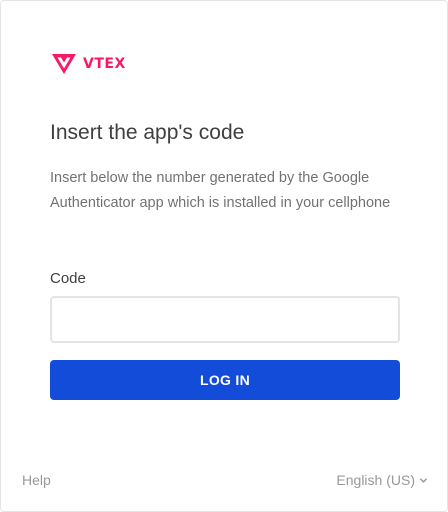  What do you see at coordinates (225, 319) in the screenshot?
I see `code-input` at bounding box center [225, 319].